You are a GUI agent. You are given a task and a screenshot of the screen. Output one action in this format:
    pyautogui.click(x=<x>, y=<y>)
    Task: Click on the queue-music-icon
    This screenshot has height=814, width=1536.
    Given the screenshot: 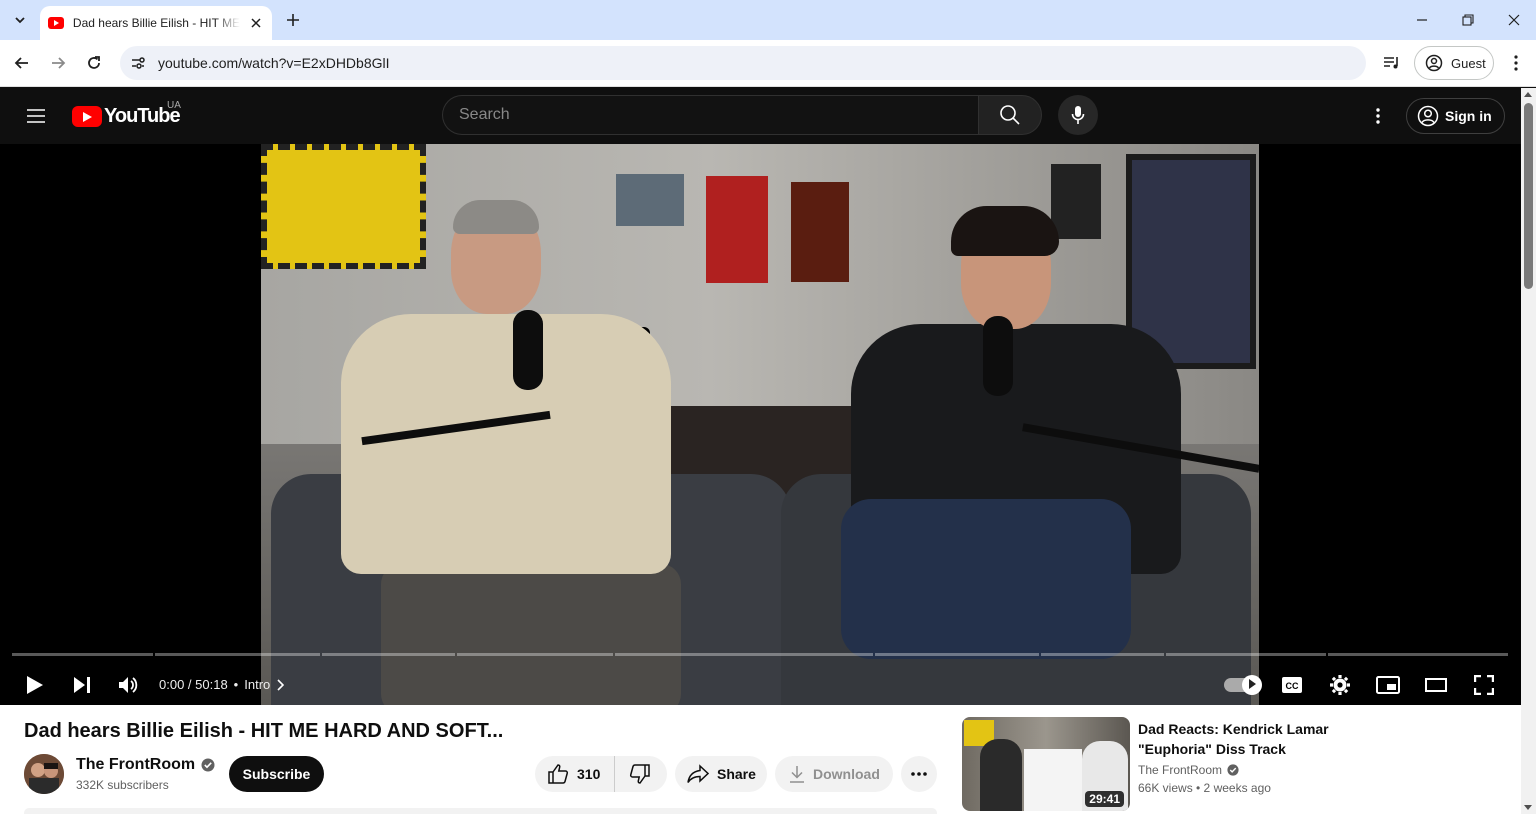 What is the action you would take?
    pyautogui.click(x=1391, y=63)
    